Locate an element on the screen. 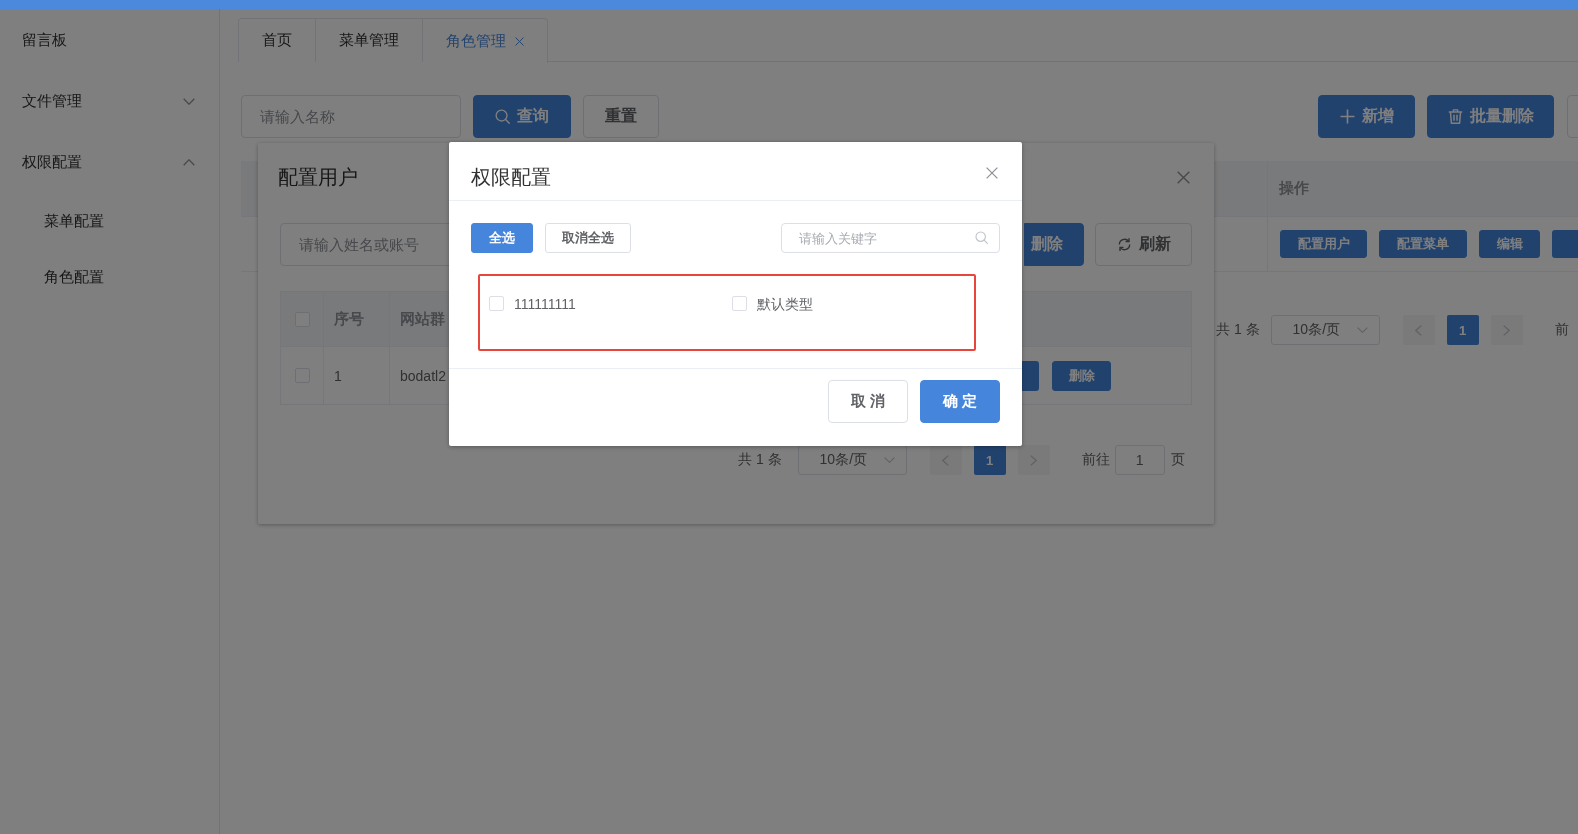 This screenshot has width=1578, height=834. table-cell: bodatl2 is located at coordinates (418, 375).